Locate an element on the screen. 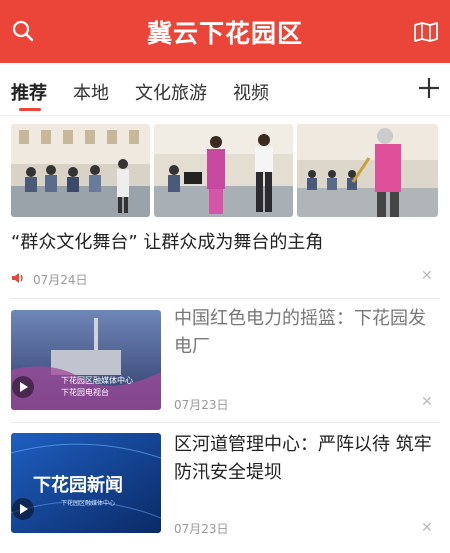  plus-icon is located at coordinates (429, 88).